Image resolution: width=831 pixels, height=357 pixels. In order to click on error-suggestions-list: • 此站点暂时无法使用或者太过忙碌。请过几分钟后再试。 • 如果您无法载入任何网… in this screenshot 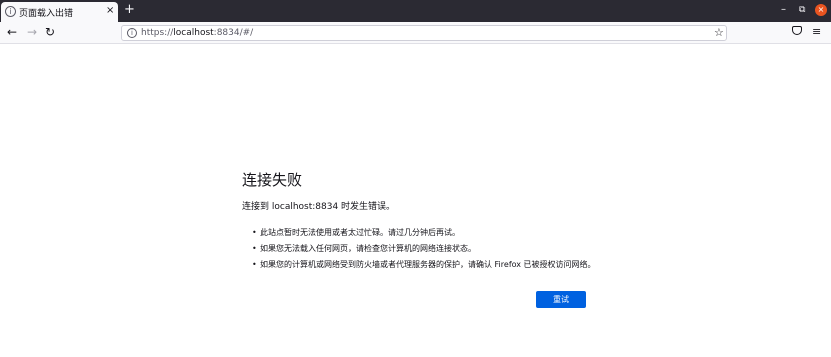, I will do `click(424, 251)`.